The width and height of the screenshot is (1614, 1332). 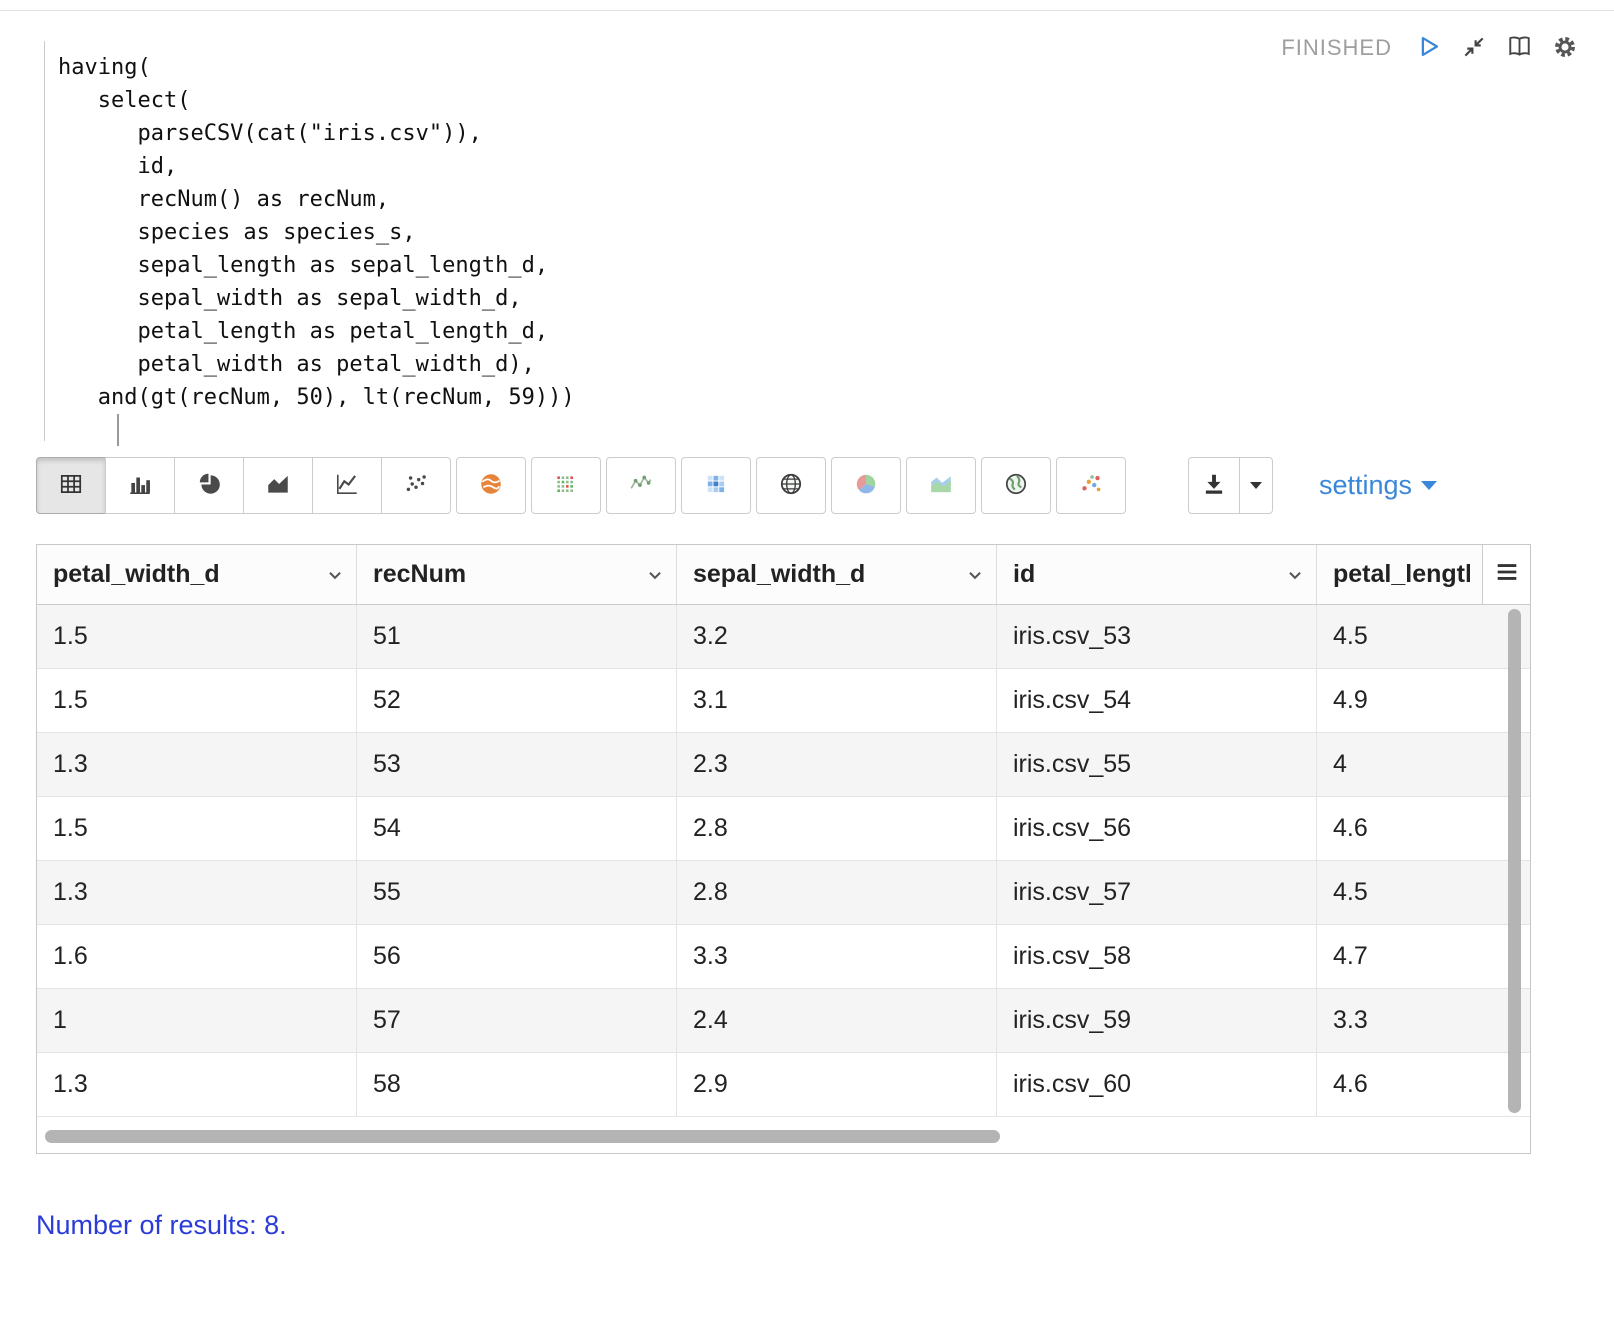 What do you see at coordinates (1366, 485) in the screenshot?
I see `settings-label: settings` at bounding box center [1366, 485].